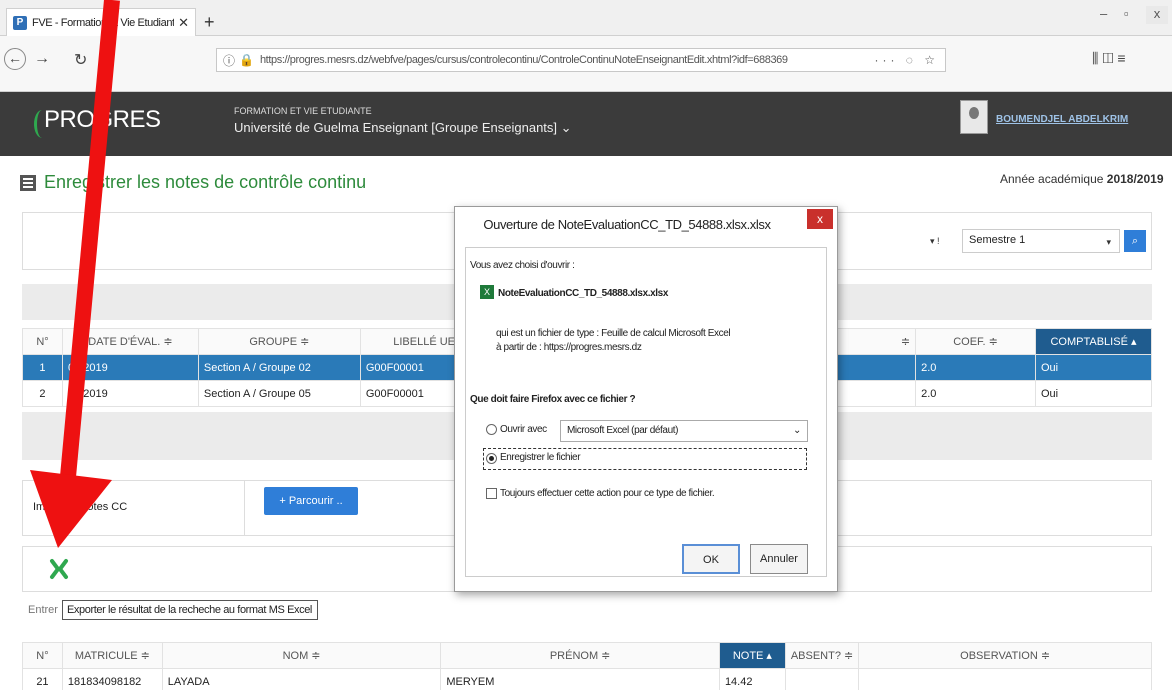  Describe the element at coordinates (130, 341) in the screenshot. I see `col-date: DATE D'ÉVAL. ≑` at that location.